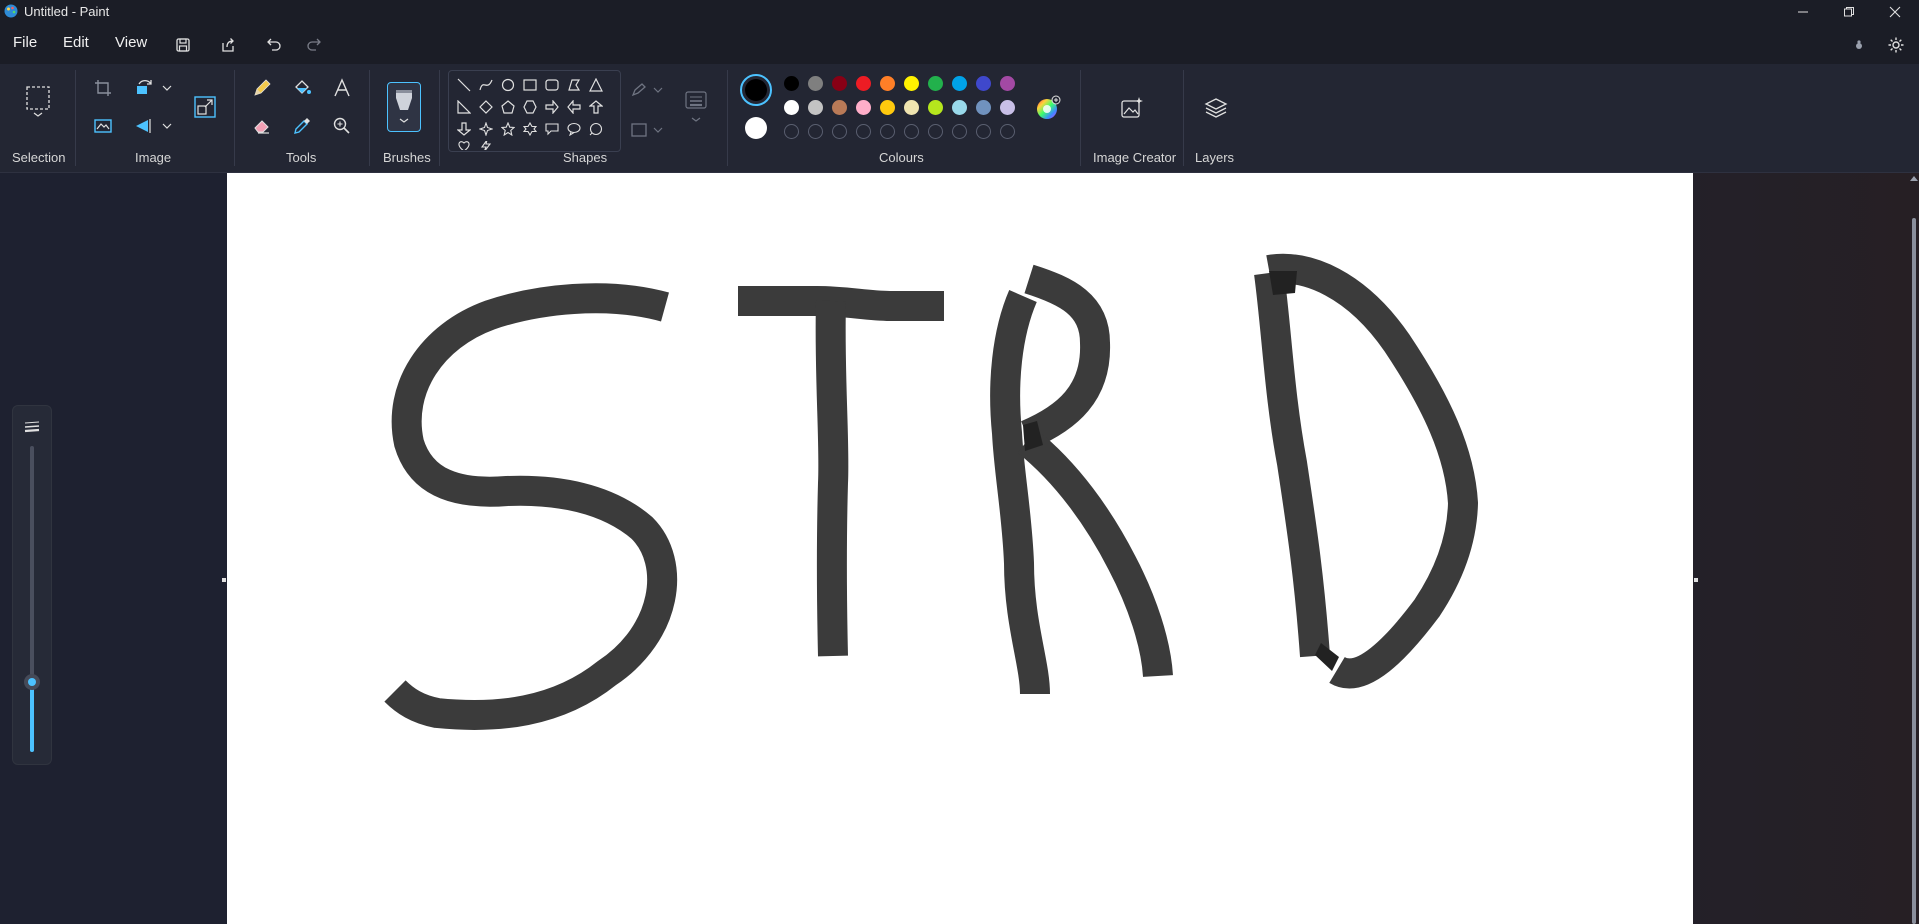 This screenshot has height=924, width=1919. What do you see at coordinates (274, 45) in the screenshot?
I see `undo-button` at bounding box center [274, 45].